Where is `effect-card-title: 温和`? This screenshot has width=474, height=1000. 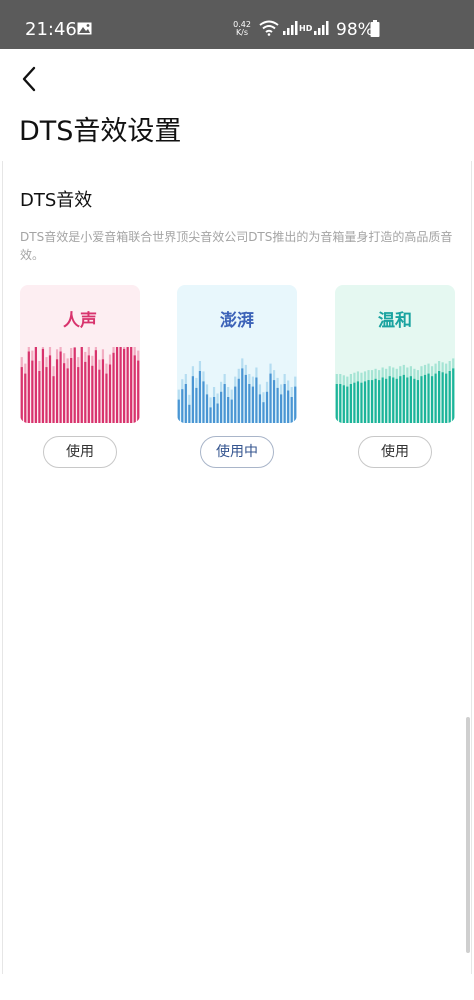 effect-card-title: 温和 is located at coordinates (395, 321).